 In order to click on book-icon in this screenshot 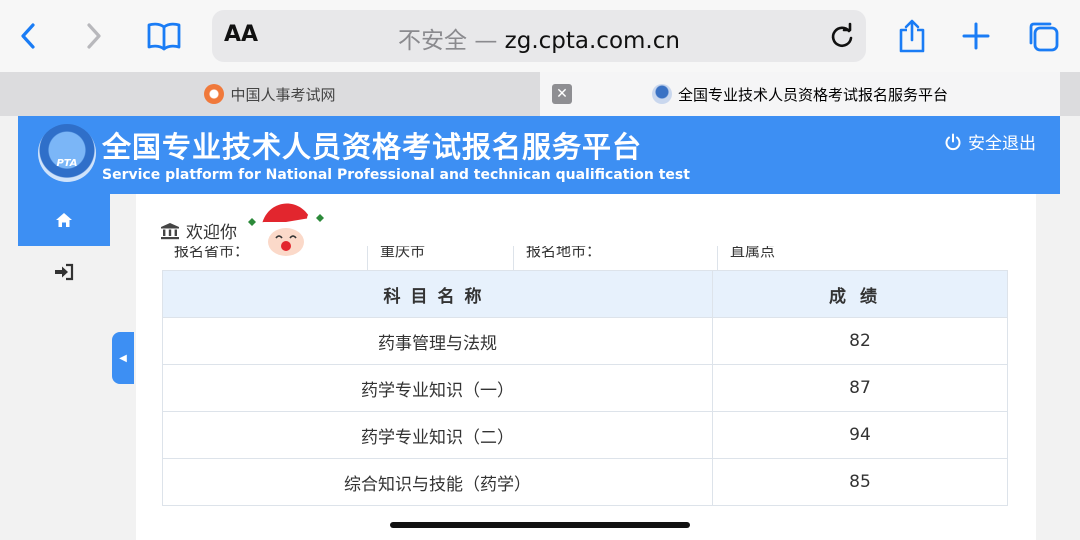, I will do `click(164, 36)`.